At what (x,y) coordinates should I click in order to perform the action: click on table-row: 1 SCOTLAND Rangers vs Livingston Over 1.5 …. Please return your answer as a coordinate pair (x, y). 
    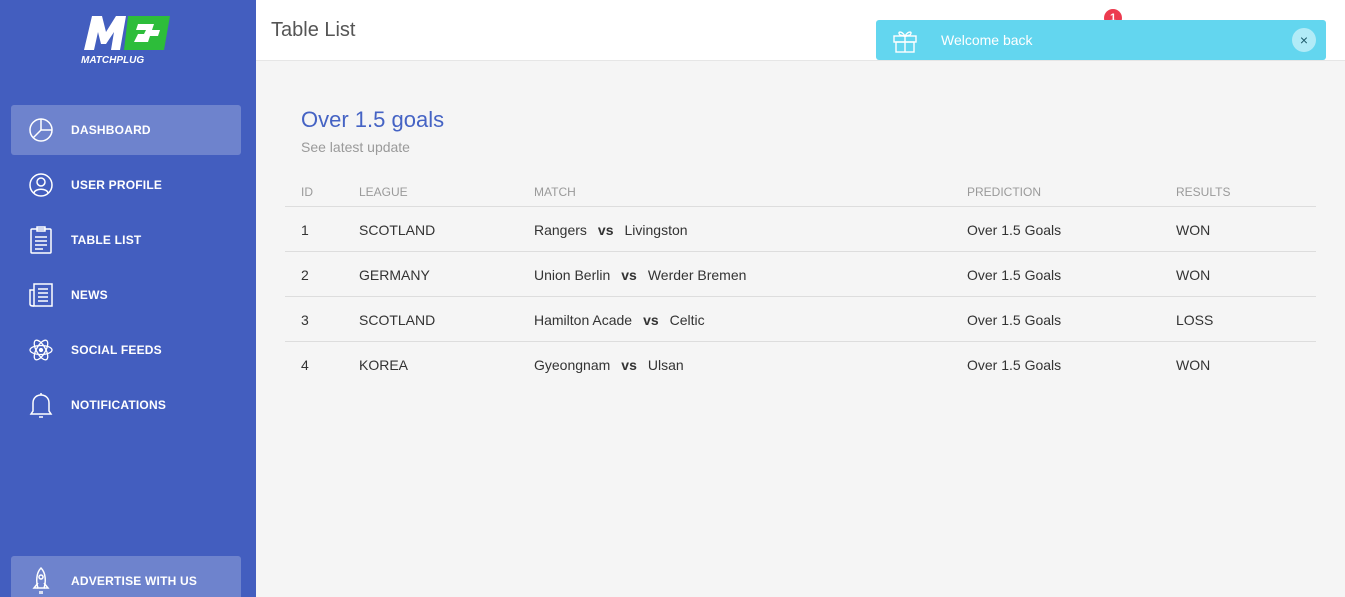
    Looking at the image, I should click on (800, 229).